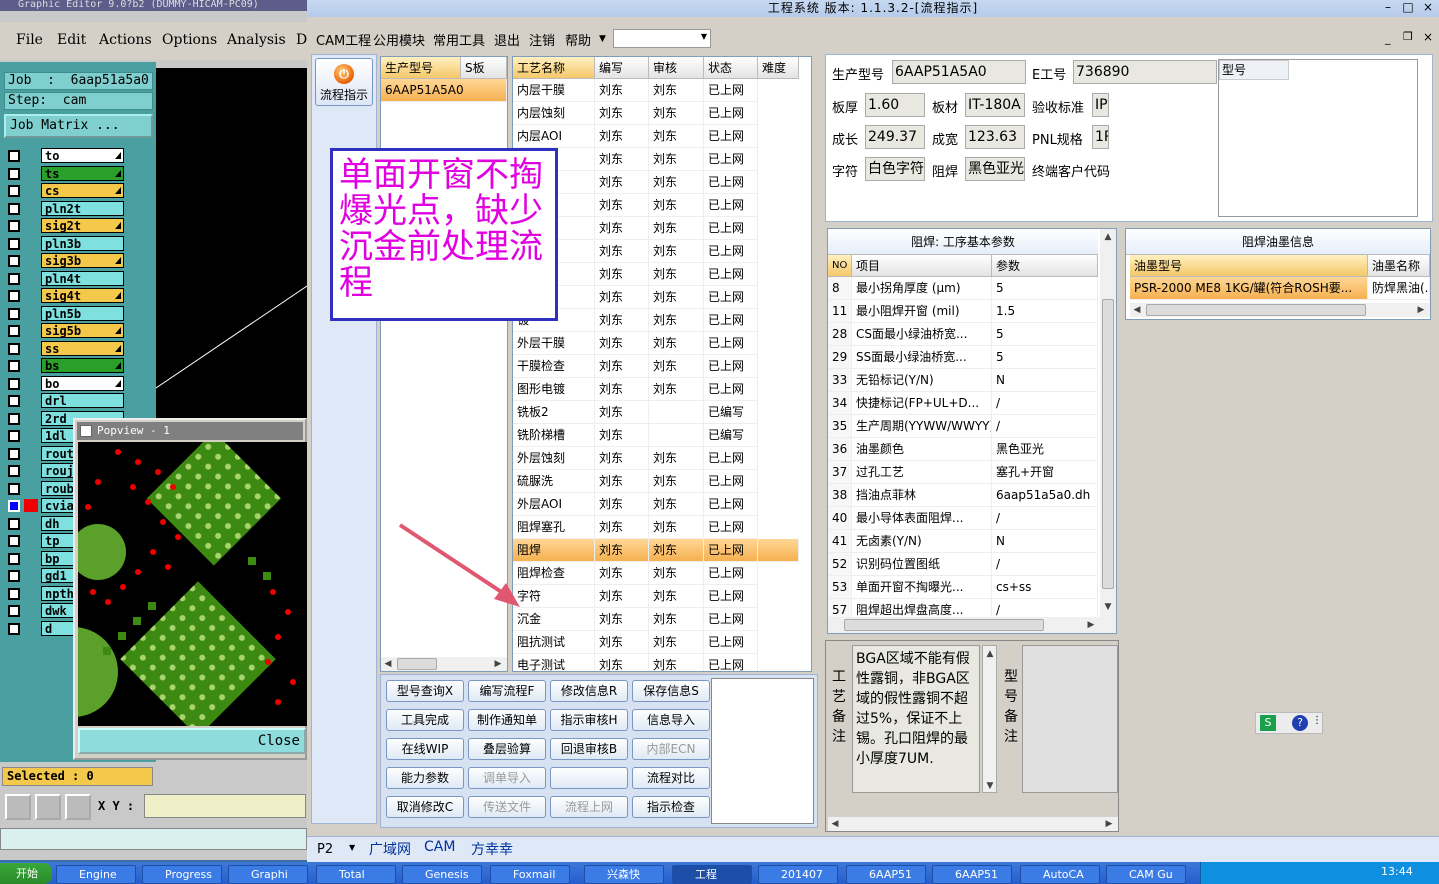 The width and height of the screenshot is (1439, 884). Describe the element at coordinates (1070, 719) in the screenshot. I see `model-remarks-text` at that location.